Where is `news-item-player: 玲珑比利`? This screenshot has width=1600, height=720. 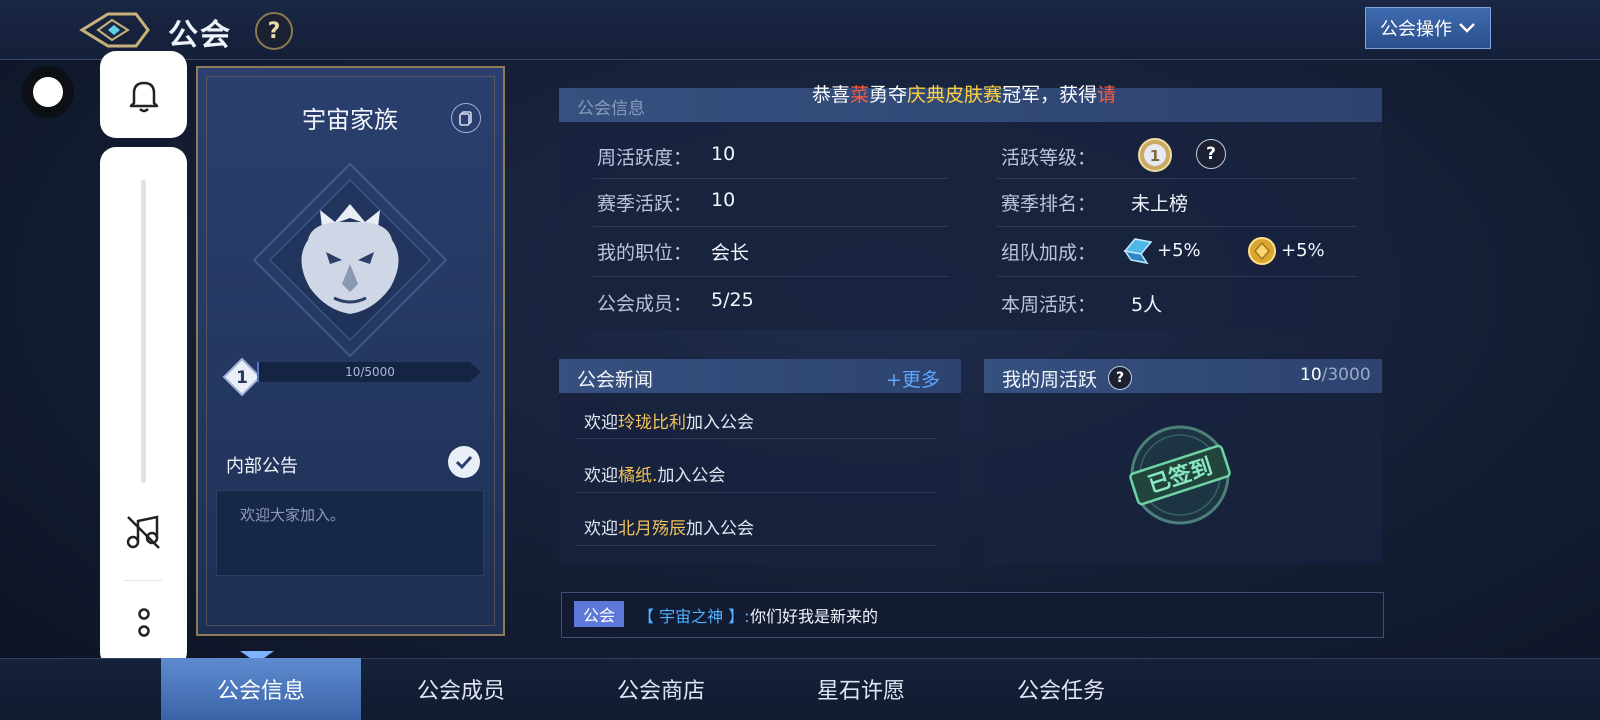 news-item-player: 玲珑比利 is located at coordinates (652, 423).